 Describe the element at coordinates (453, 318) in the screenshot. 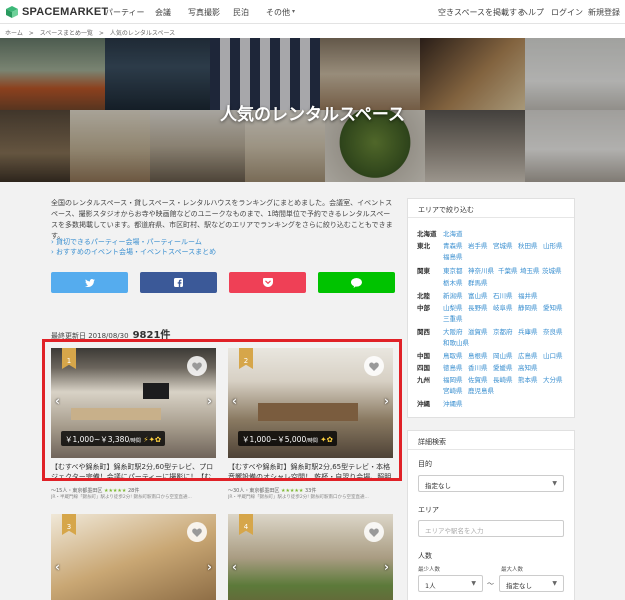

I see `pref-link: 三重県` at that location.